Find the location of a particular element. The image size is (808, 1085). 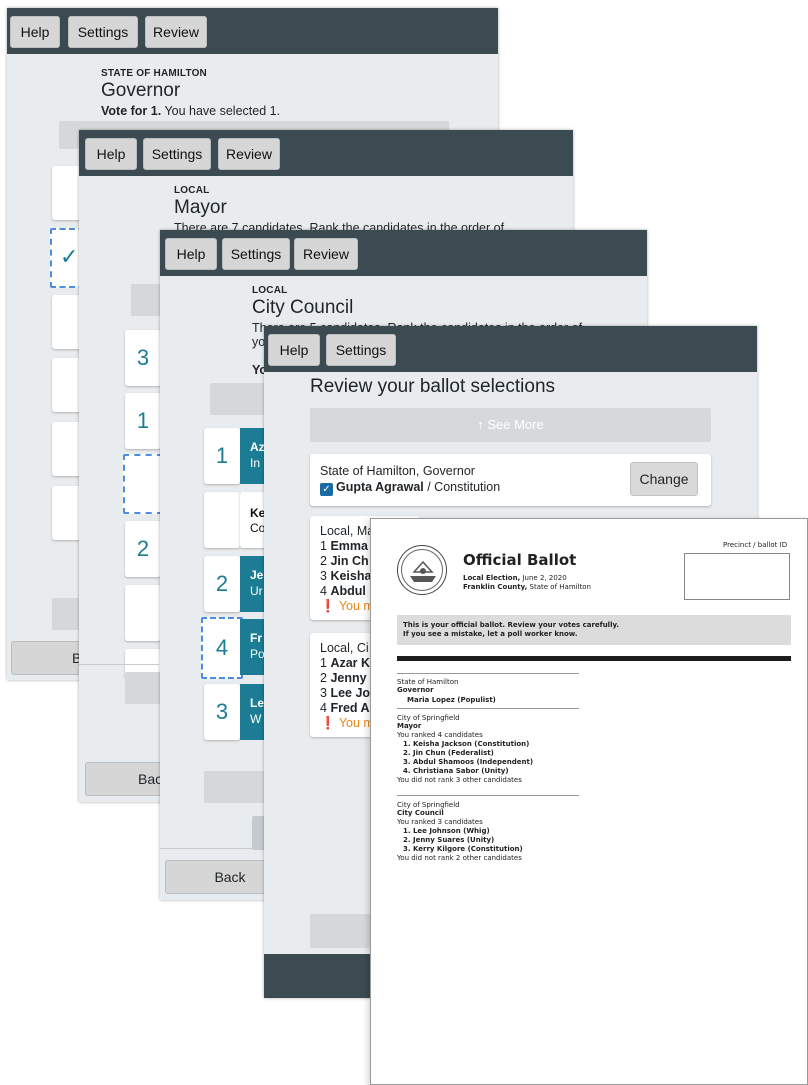

contest-instructions: Vote for 1. You have selected 1. is located at coordinates (191, 111).